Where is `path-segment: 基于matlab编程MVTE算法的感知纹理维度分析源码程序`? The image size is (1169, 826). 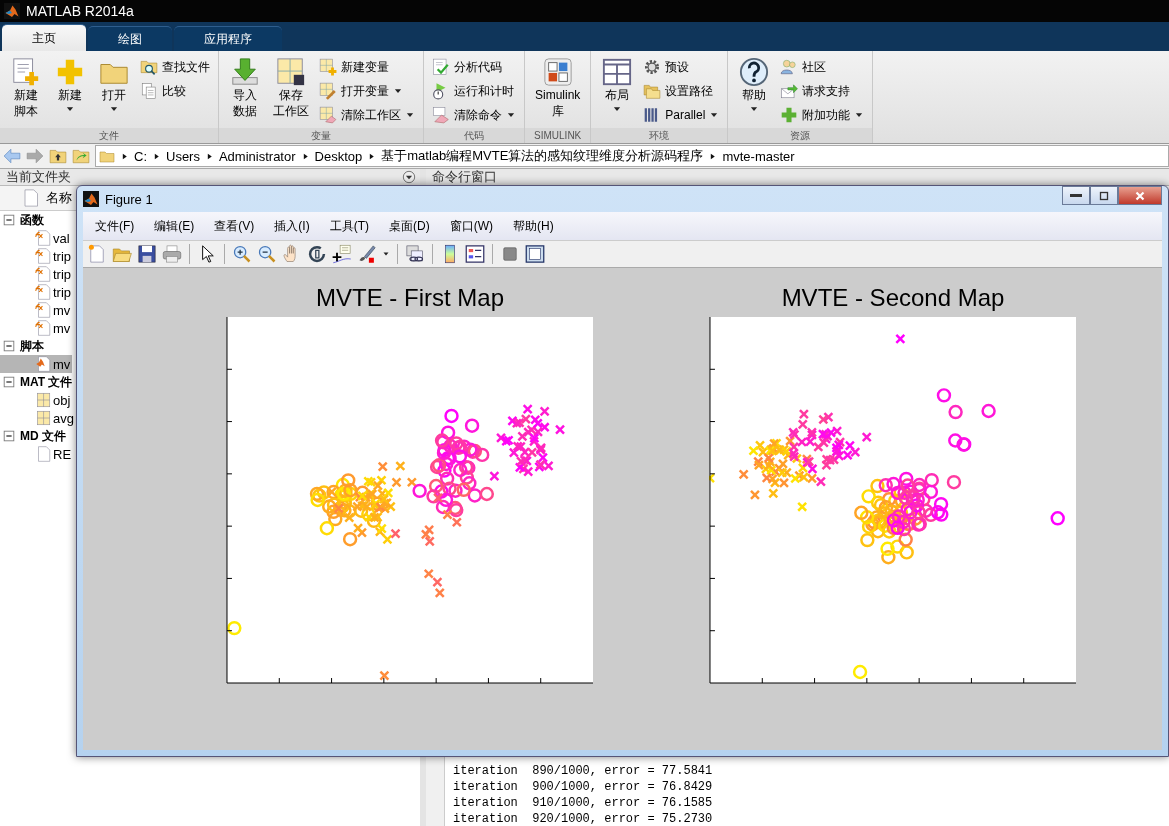 path-segment: 基于matlab编程MVTE算法的感知纹理维度分析源码程序 is located at coordinates (542, 156).